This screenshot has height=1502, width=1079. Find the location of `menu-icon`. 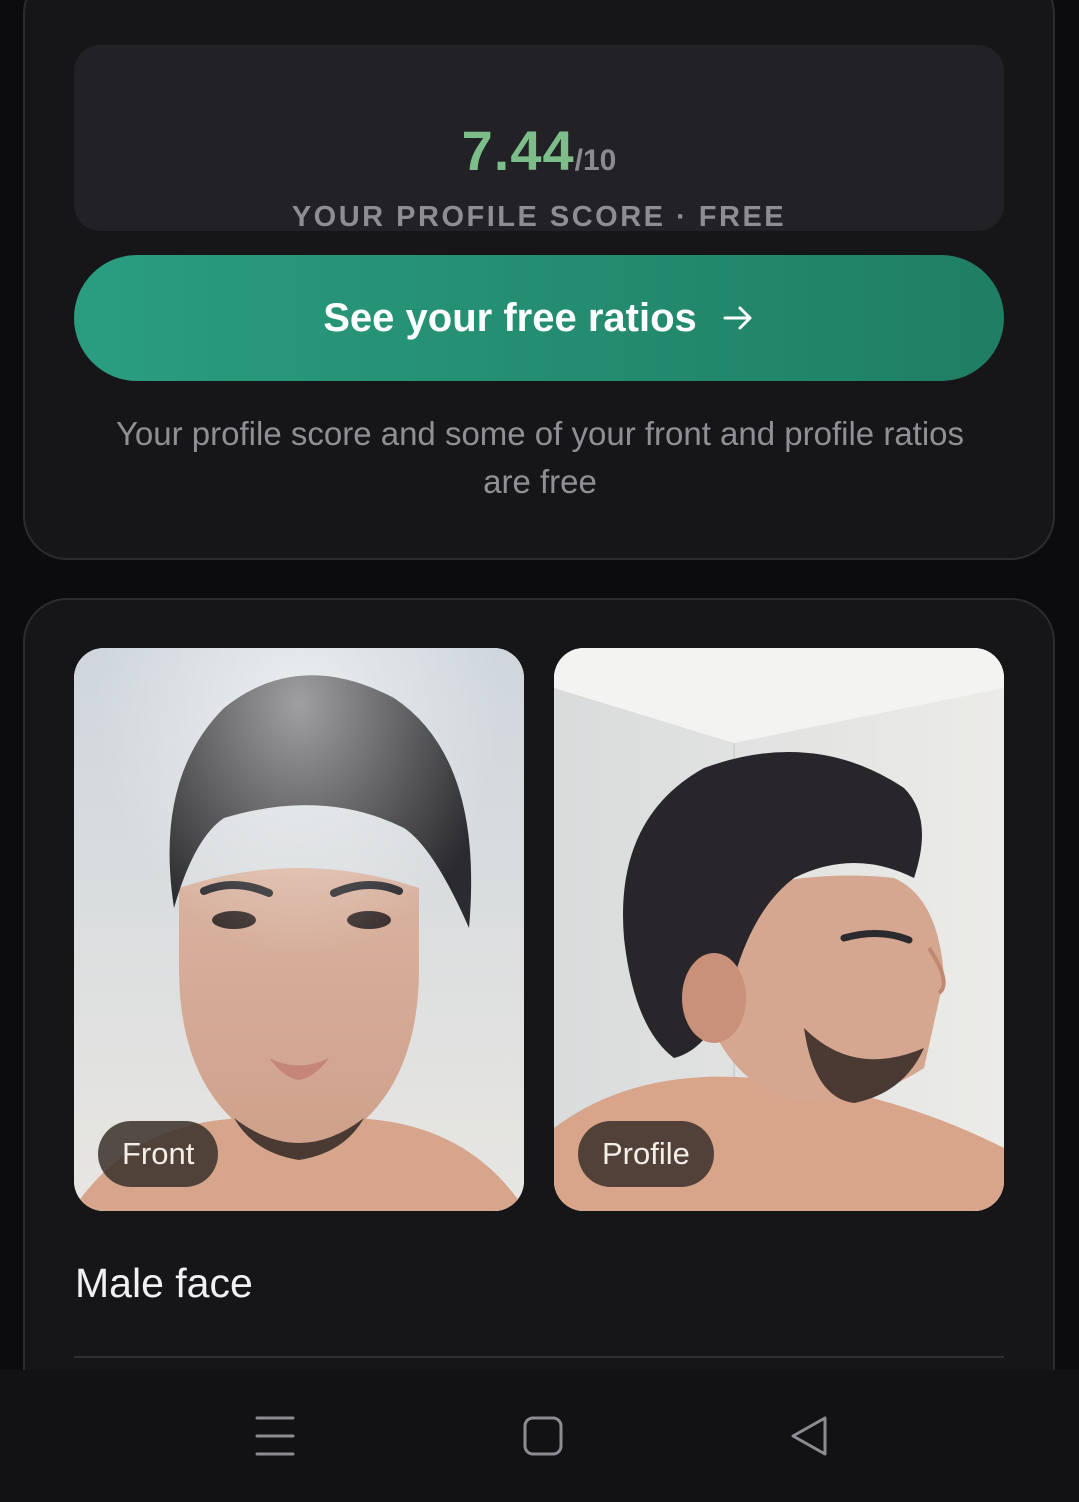

menu-icon is located at coordinates (275, 1436).